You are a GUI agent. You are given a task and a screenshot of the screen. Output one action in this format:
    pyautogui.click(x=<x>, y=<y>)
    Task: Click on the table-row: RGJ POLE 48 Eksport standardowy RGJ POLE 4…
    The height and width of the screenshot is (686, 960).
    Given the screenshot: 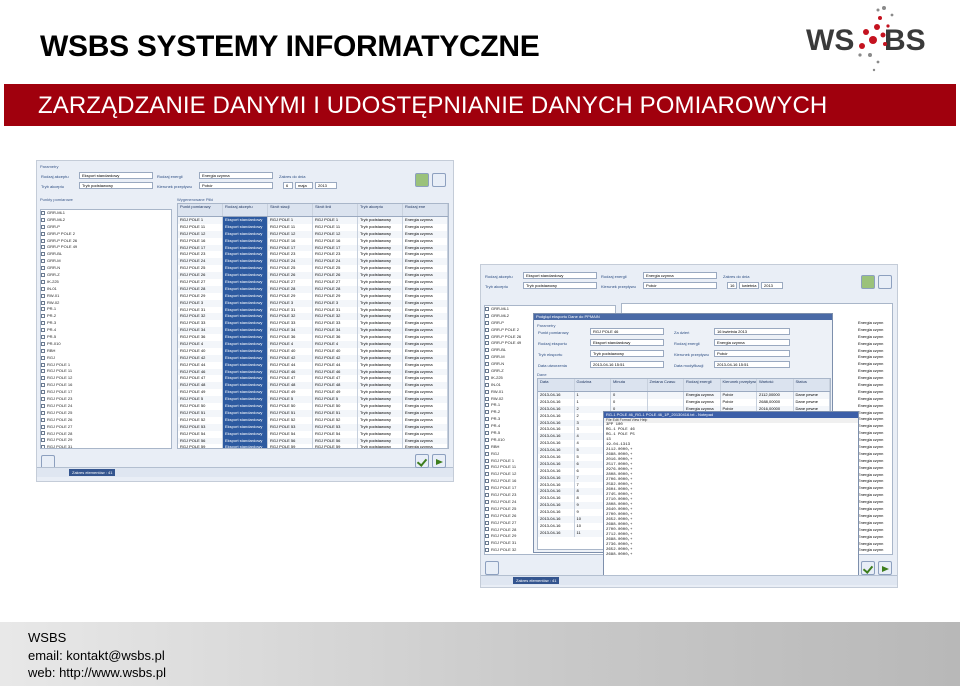 What is the action you would take?
    pyautogui.click(x=313, y=386)
    